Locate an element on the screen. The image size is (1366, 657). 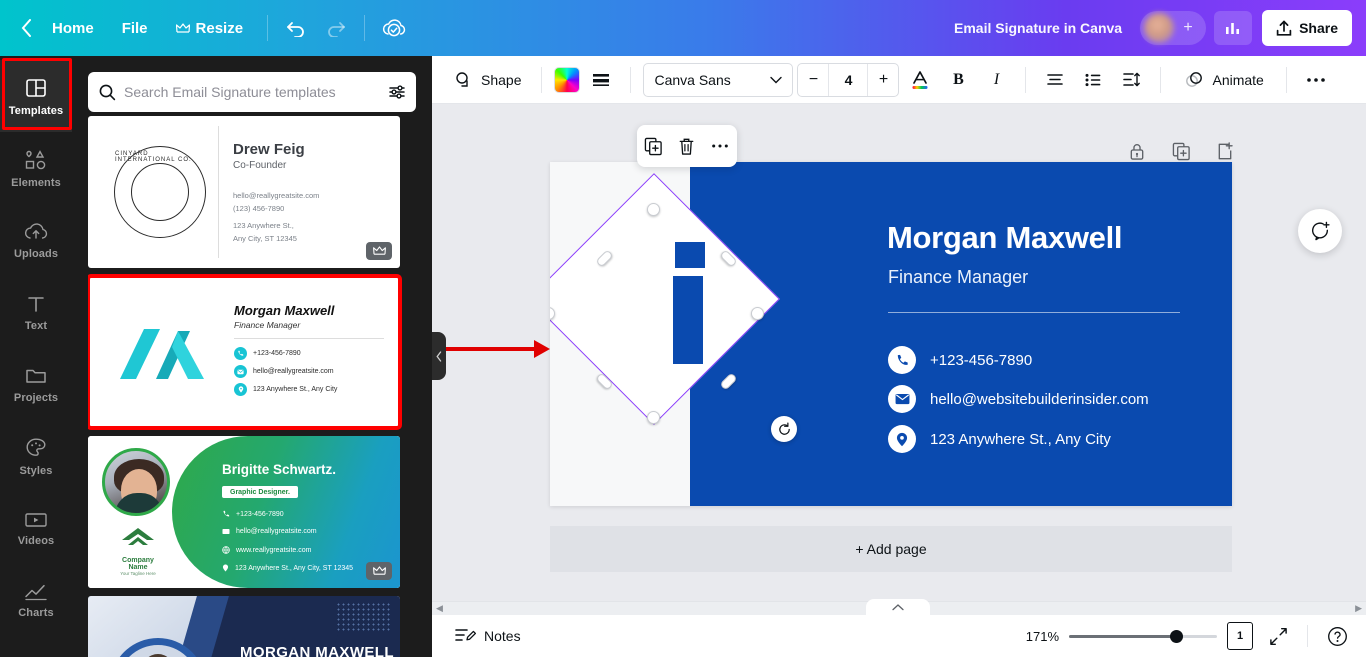
rotate-handle is located at coordinates (784, 429).